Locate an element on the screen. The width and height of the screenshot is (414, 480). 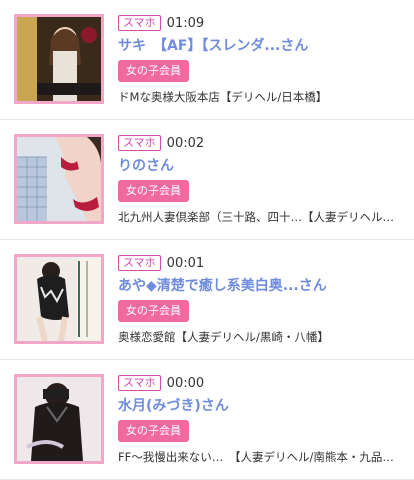
shop-name: 奥様恋愛館【人妻デリヘル/黒崎・八幡】 is located at coordinates (262, 337).